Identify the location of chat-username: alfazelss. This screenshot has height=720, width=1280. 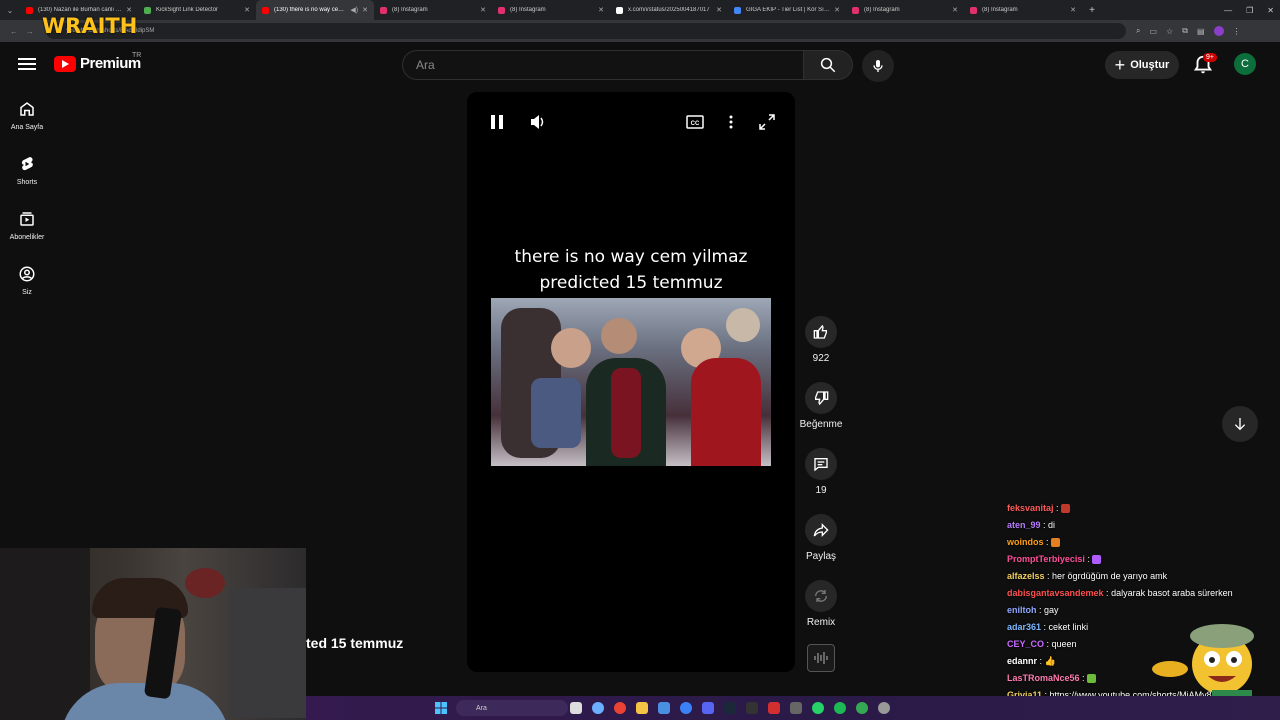
(1026, 576).